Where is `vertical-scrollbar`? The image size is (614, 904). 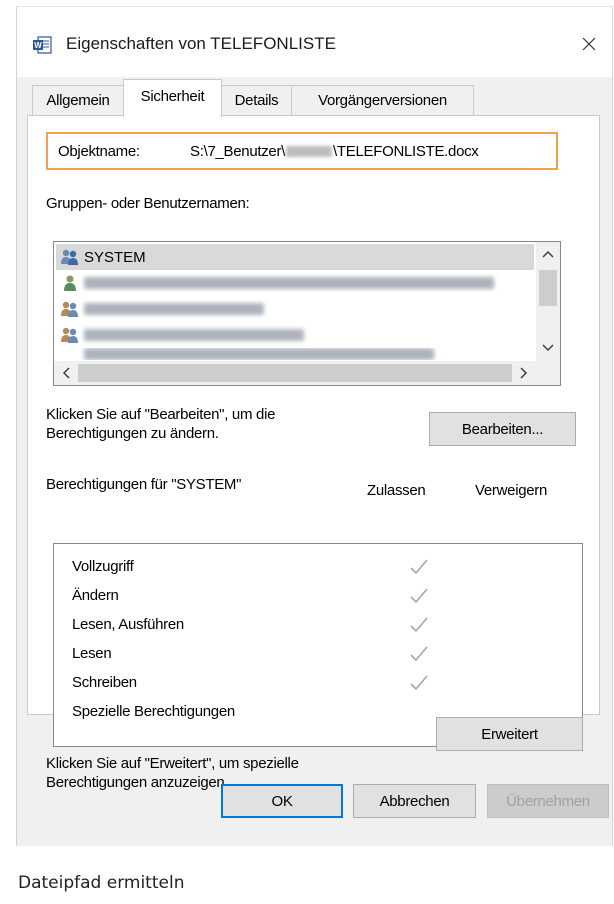
vertical-scrollbar is located at coordinates (548, 301).